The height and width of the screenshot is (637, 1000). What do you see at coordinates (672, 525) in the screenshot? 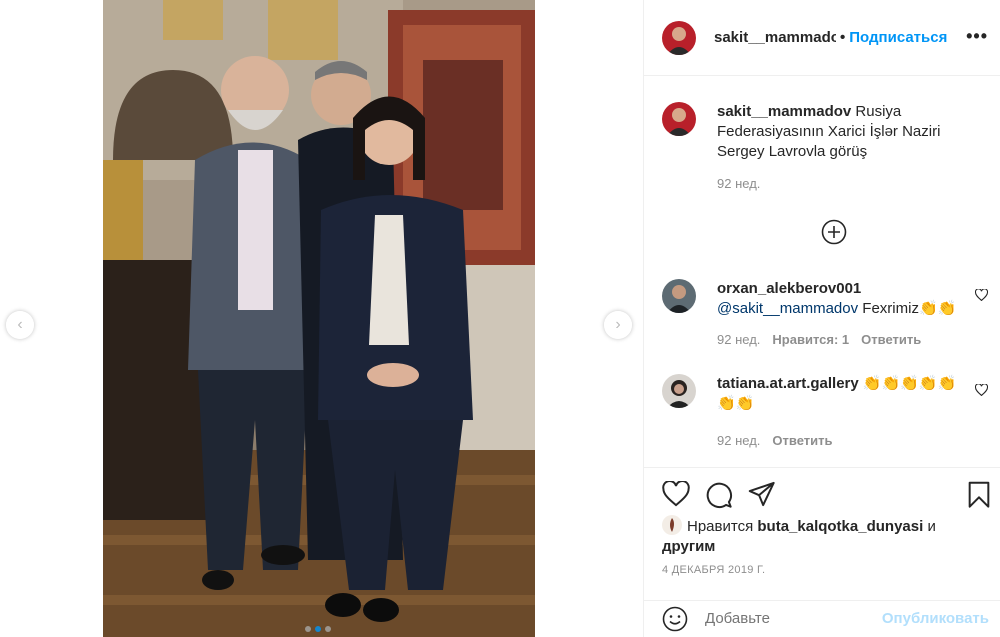
I see `liker-avatar` at bounding box center [672, 525].